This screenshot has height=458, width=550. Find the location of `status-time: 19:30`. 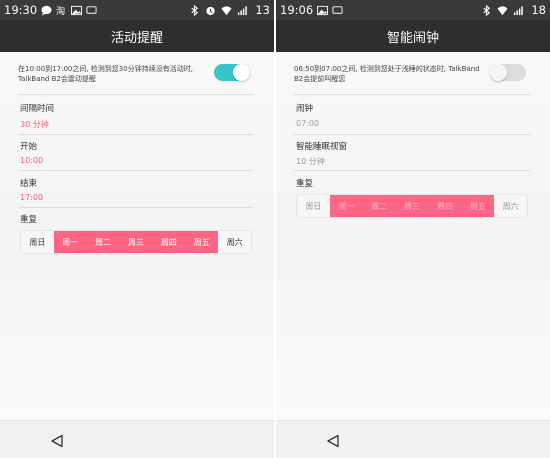

status-time: 19:30 is located at coordinates (21, 10).